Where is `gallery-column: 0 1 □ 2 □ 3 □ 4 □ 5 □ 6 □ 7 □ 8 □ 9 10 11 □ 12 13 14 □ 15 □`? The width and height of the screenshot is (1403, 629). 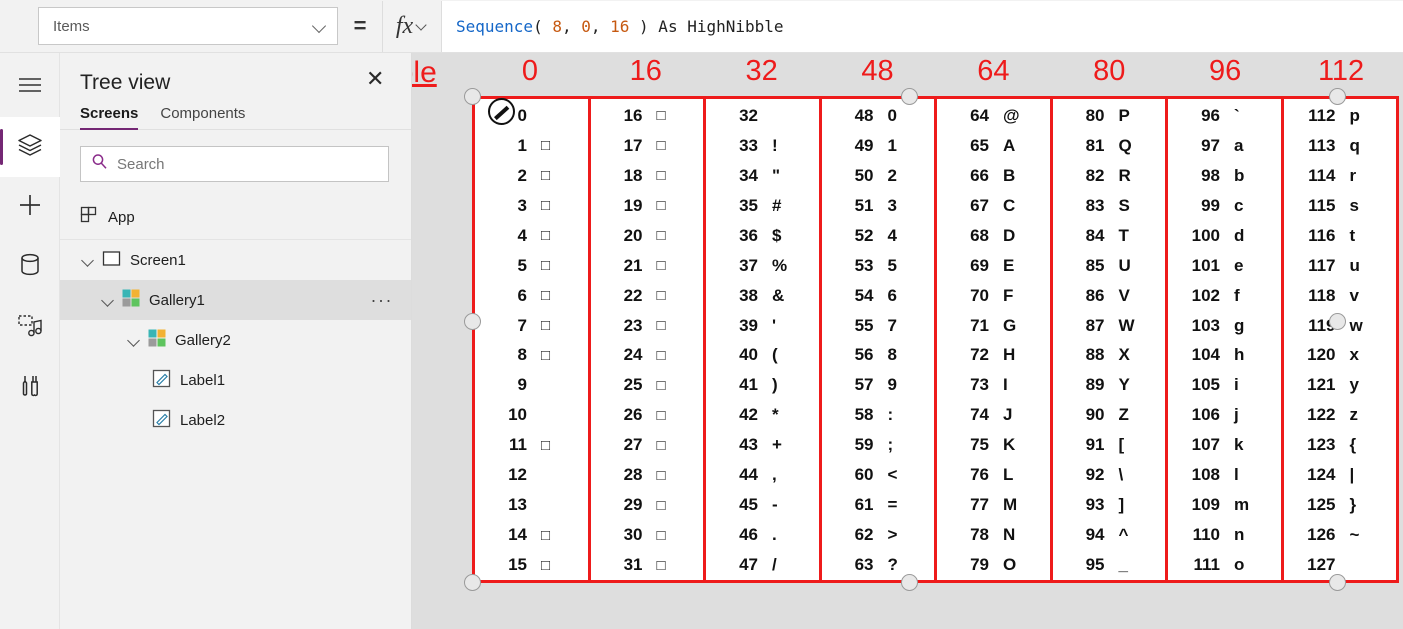
gallery-column: 0 1 □ 2 □ 3 □ 4 □ 5 □ 6 □ 7 □ 8 □ 9 10 11 □ 12 13 14 □ 15 □ is located at coordinates (533, 339).